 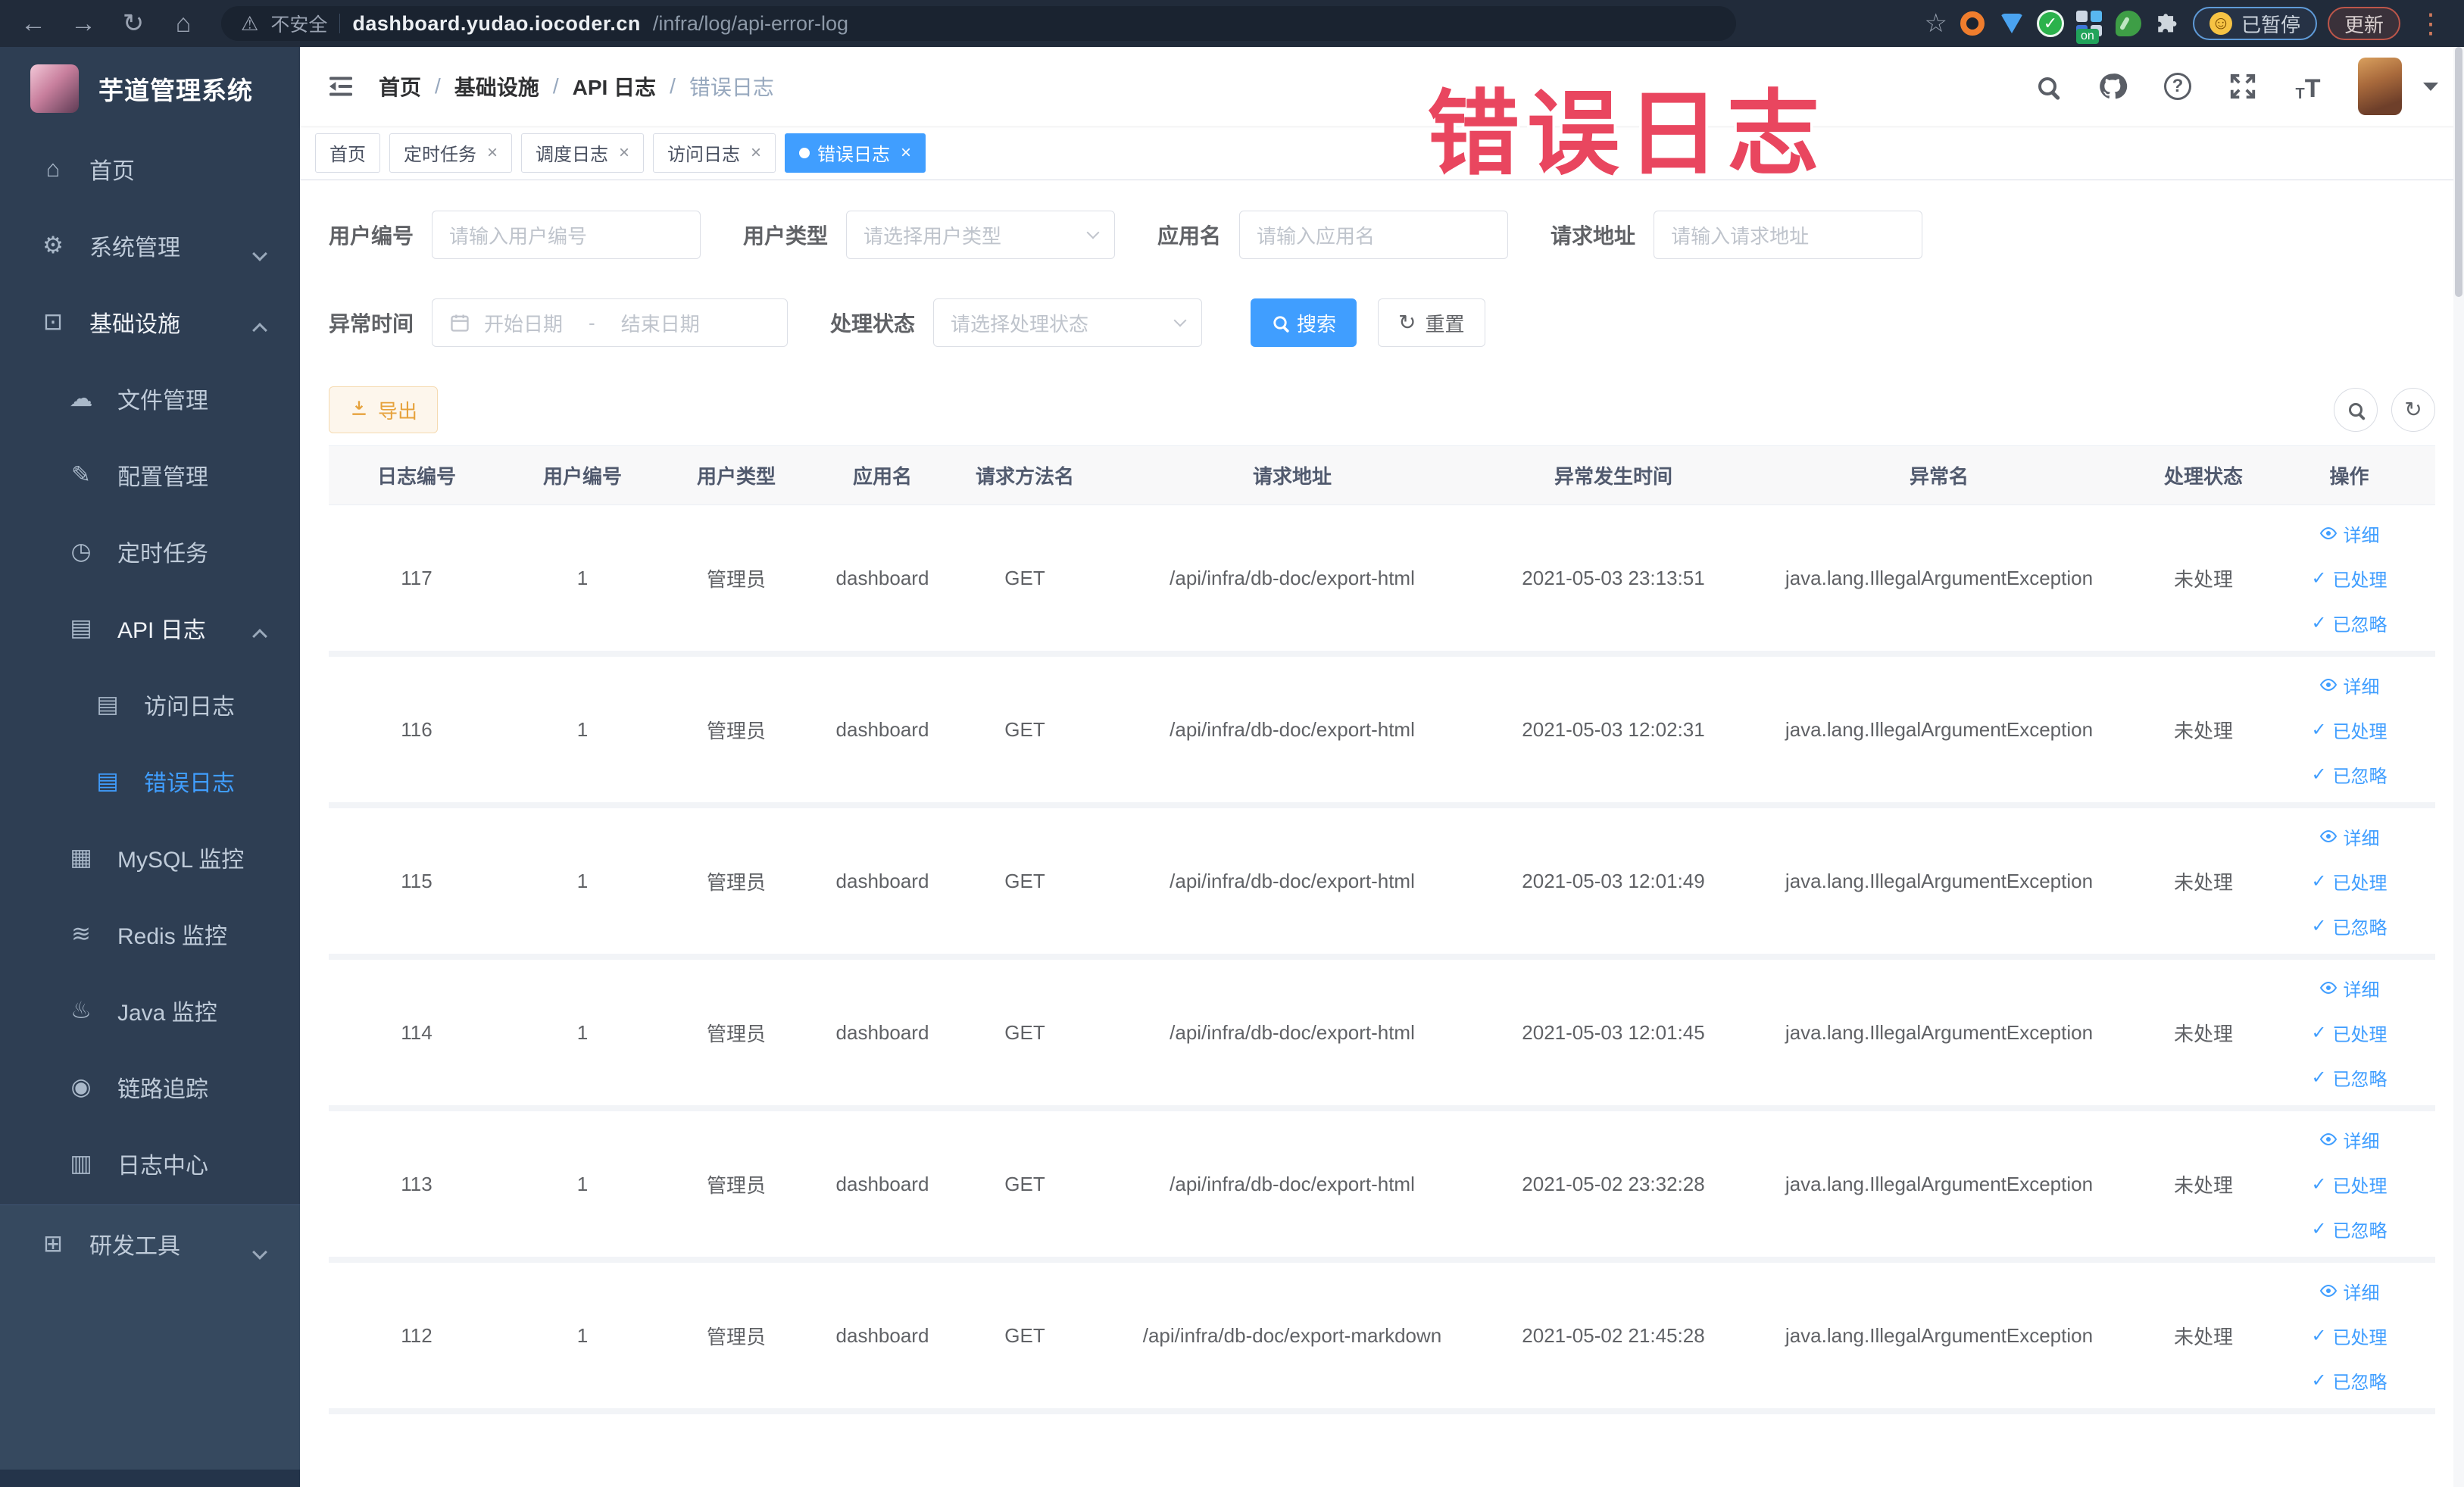 What do you see at coordinates (2050, 23) in the screenshot?
I see `extension-check-icon: ✓` at bounding box center [2050, 23].